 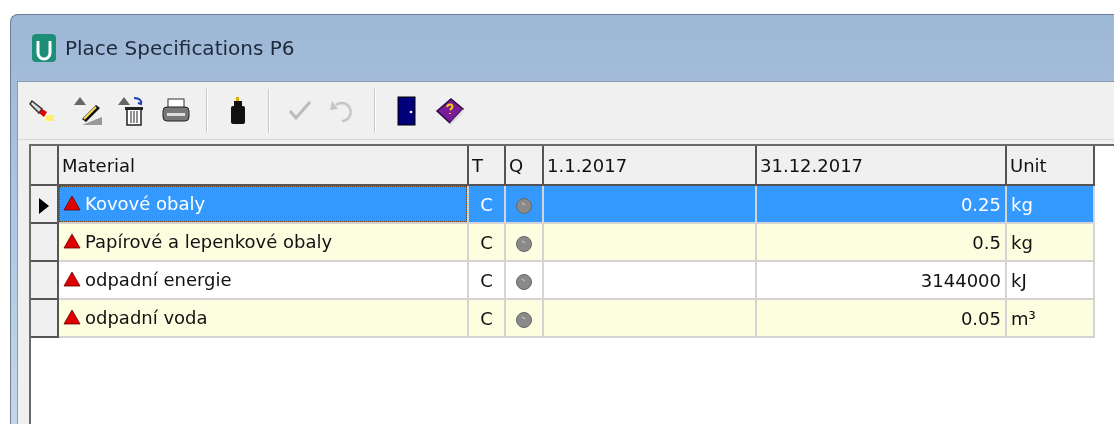 What do you see at coordinates (562, 280) in the screenshot?
I see `table-row: odpadní energie C 3144000 kJ` at bounding box center [562, 280].